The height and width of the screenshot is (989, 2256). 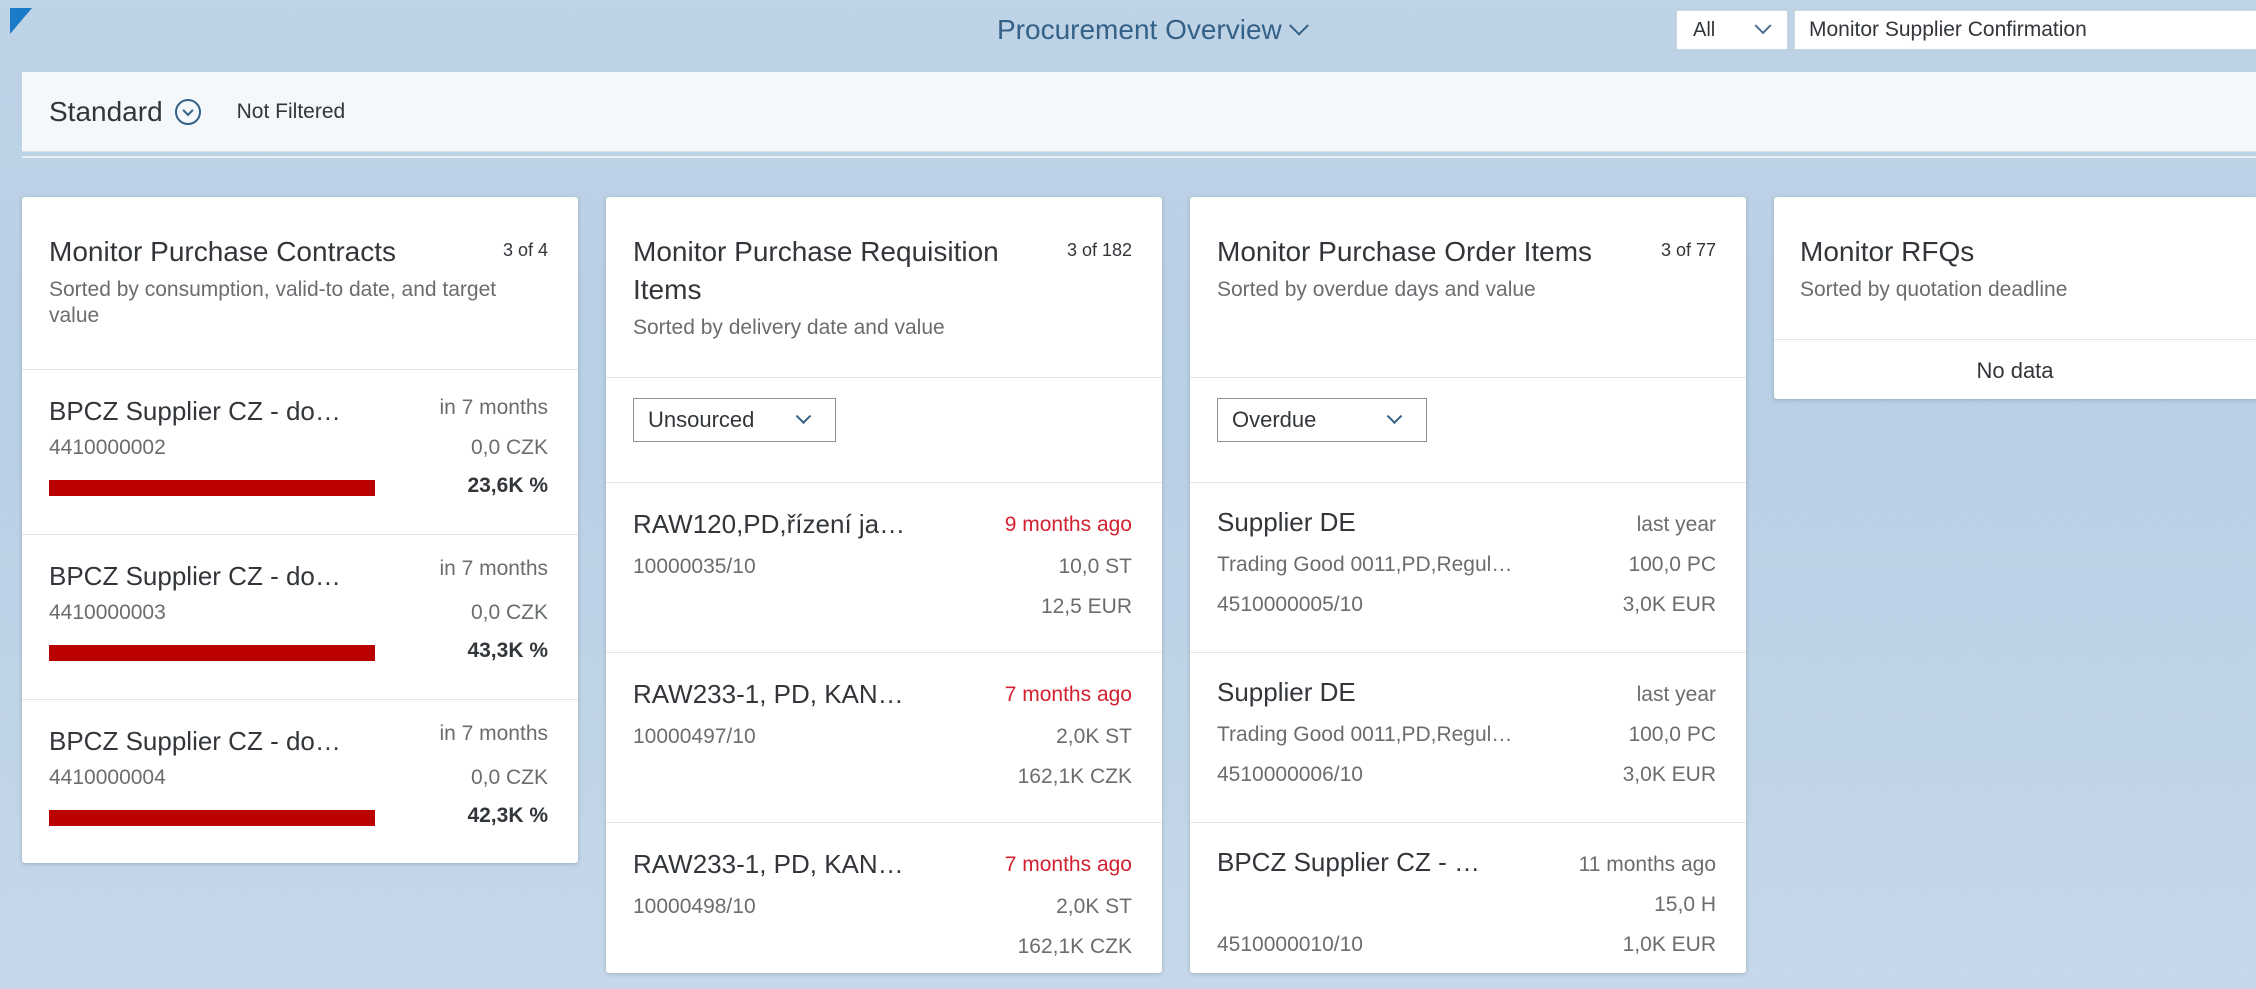 I want to click on order-number: 4510000010/10, so click(x=1290, y=944).